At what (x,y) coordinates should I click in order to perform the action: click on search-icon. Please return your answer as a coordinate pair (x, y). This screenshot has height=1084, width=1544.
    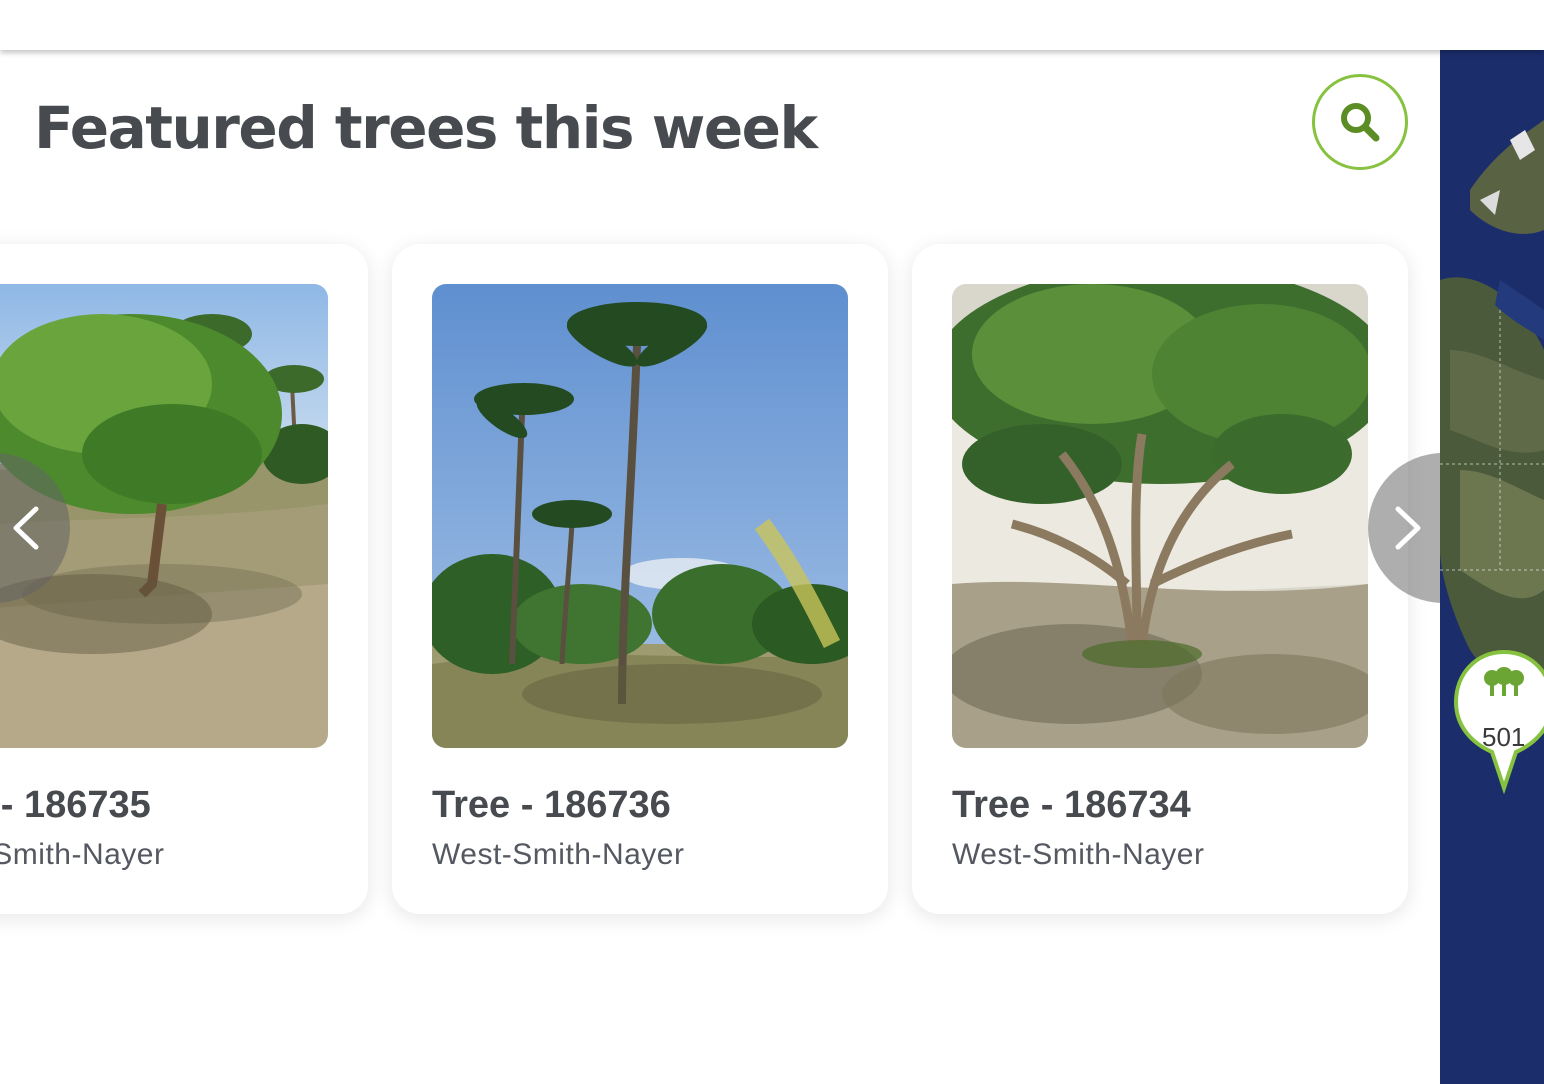
    Looking at the image, I should click on (1360, 122).